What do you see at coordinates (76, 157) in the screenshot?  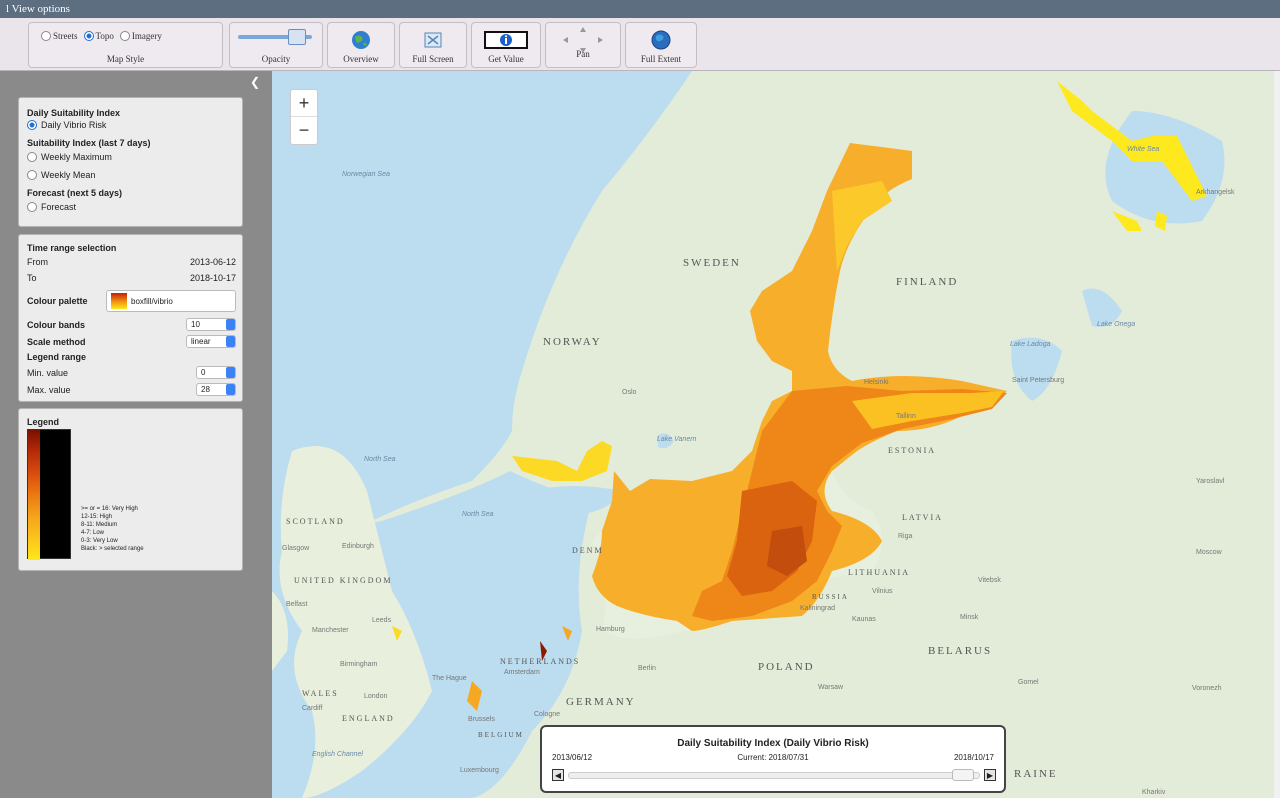 I see `option-weekly-max-label: Weekly Maximum` at bounding box center [76, 157].